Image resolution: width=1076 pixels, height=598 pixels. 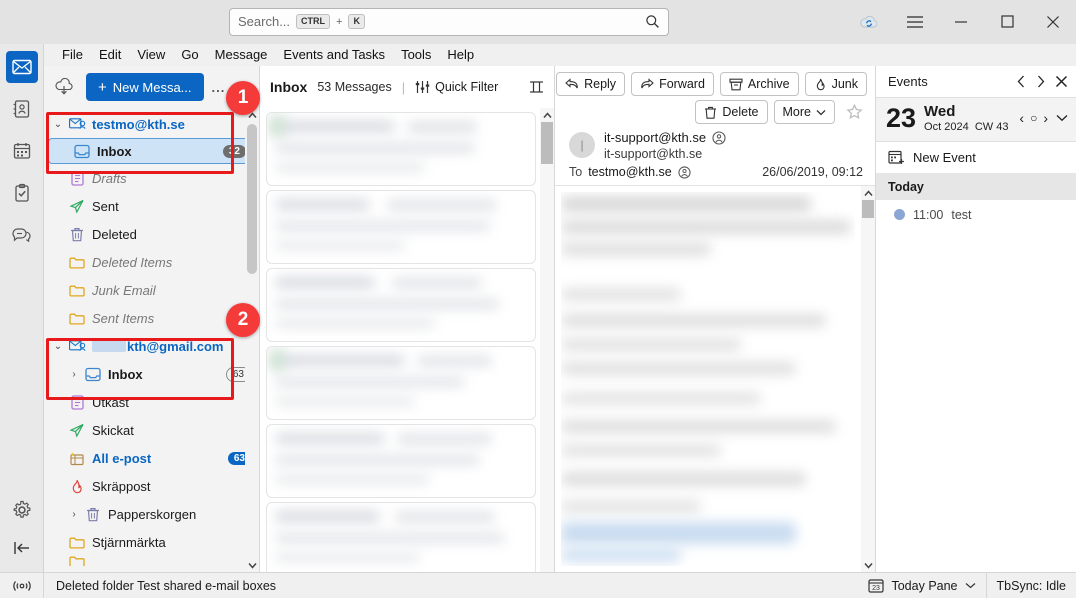 What do you see at coordinates (1033, 118) in the screenshot?
I see `mini-today-button: ○` at bounding box center [1033, 118].